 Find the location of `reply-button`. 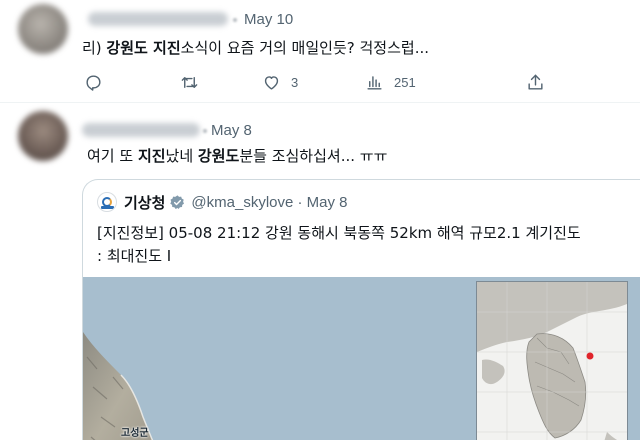

reply-button is located at coordinates (98, 82).